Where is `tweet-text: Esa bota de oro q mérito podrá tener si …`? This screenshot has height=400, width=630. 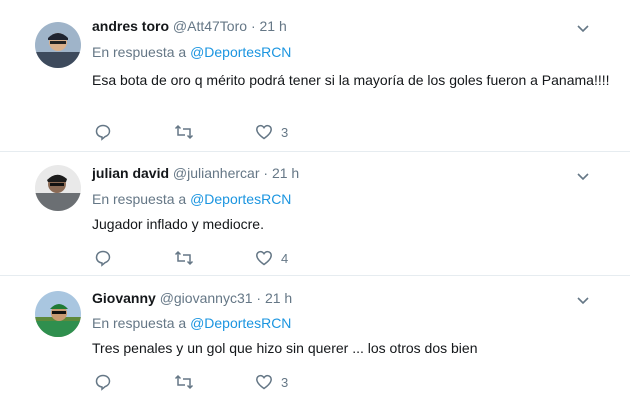 tweet-text: Esa bota de oro q mérito podrá tener si … is located at coordinates (351, 80).